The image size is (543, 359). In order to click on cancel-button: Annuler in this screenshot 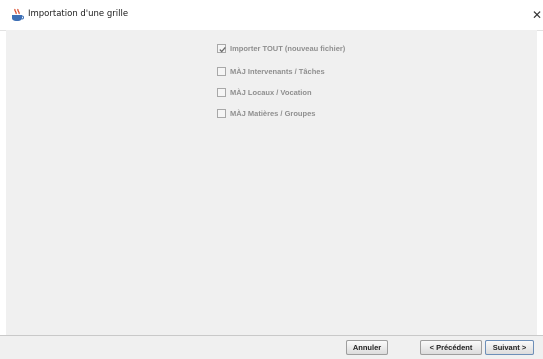, I will do `click(367, 347)`.